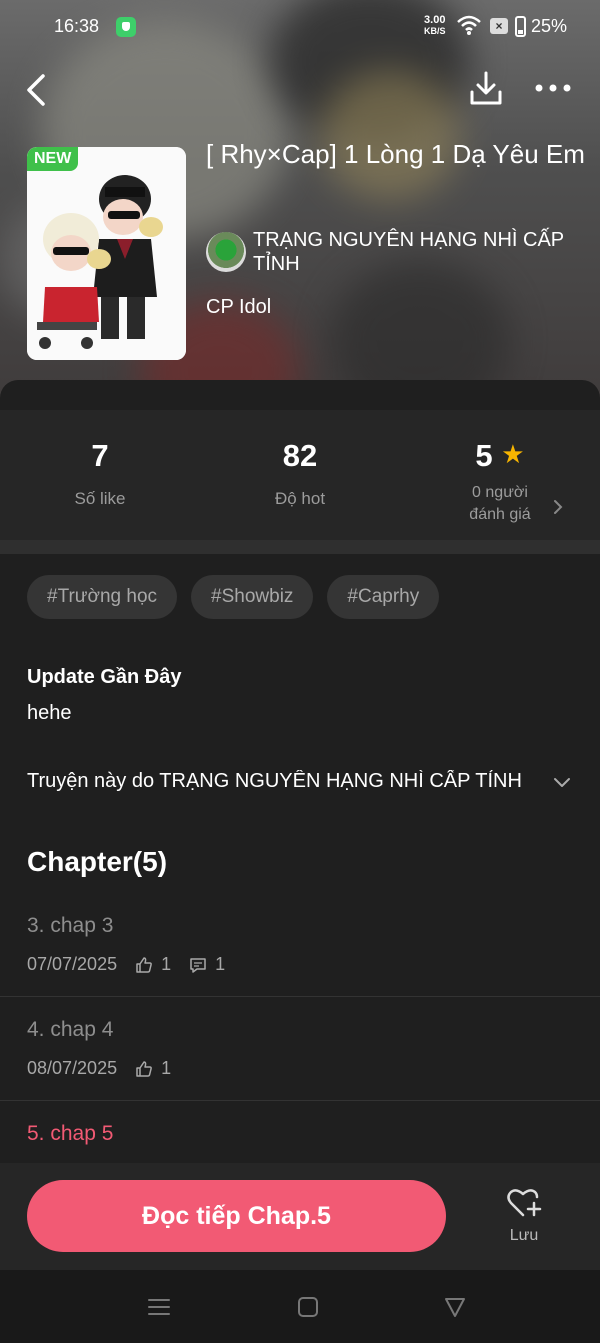 This screenshot has width=600, height=1343. I want to click on chapter-title: 5. chap 5, so click(70, 1133).